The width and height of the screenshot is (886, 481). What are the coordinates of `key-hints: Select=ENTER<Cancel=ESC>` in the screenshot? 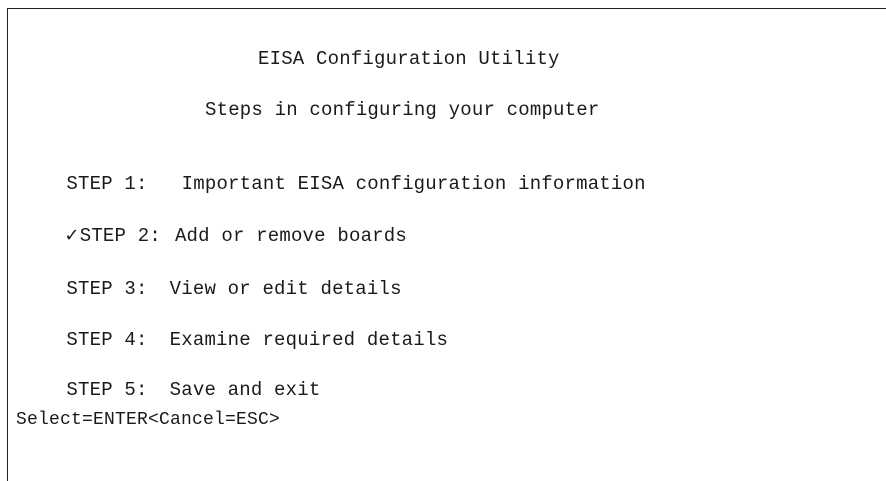 It's located at (148, 420).